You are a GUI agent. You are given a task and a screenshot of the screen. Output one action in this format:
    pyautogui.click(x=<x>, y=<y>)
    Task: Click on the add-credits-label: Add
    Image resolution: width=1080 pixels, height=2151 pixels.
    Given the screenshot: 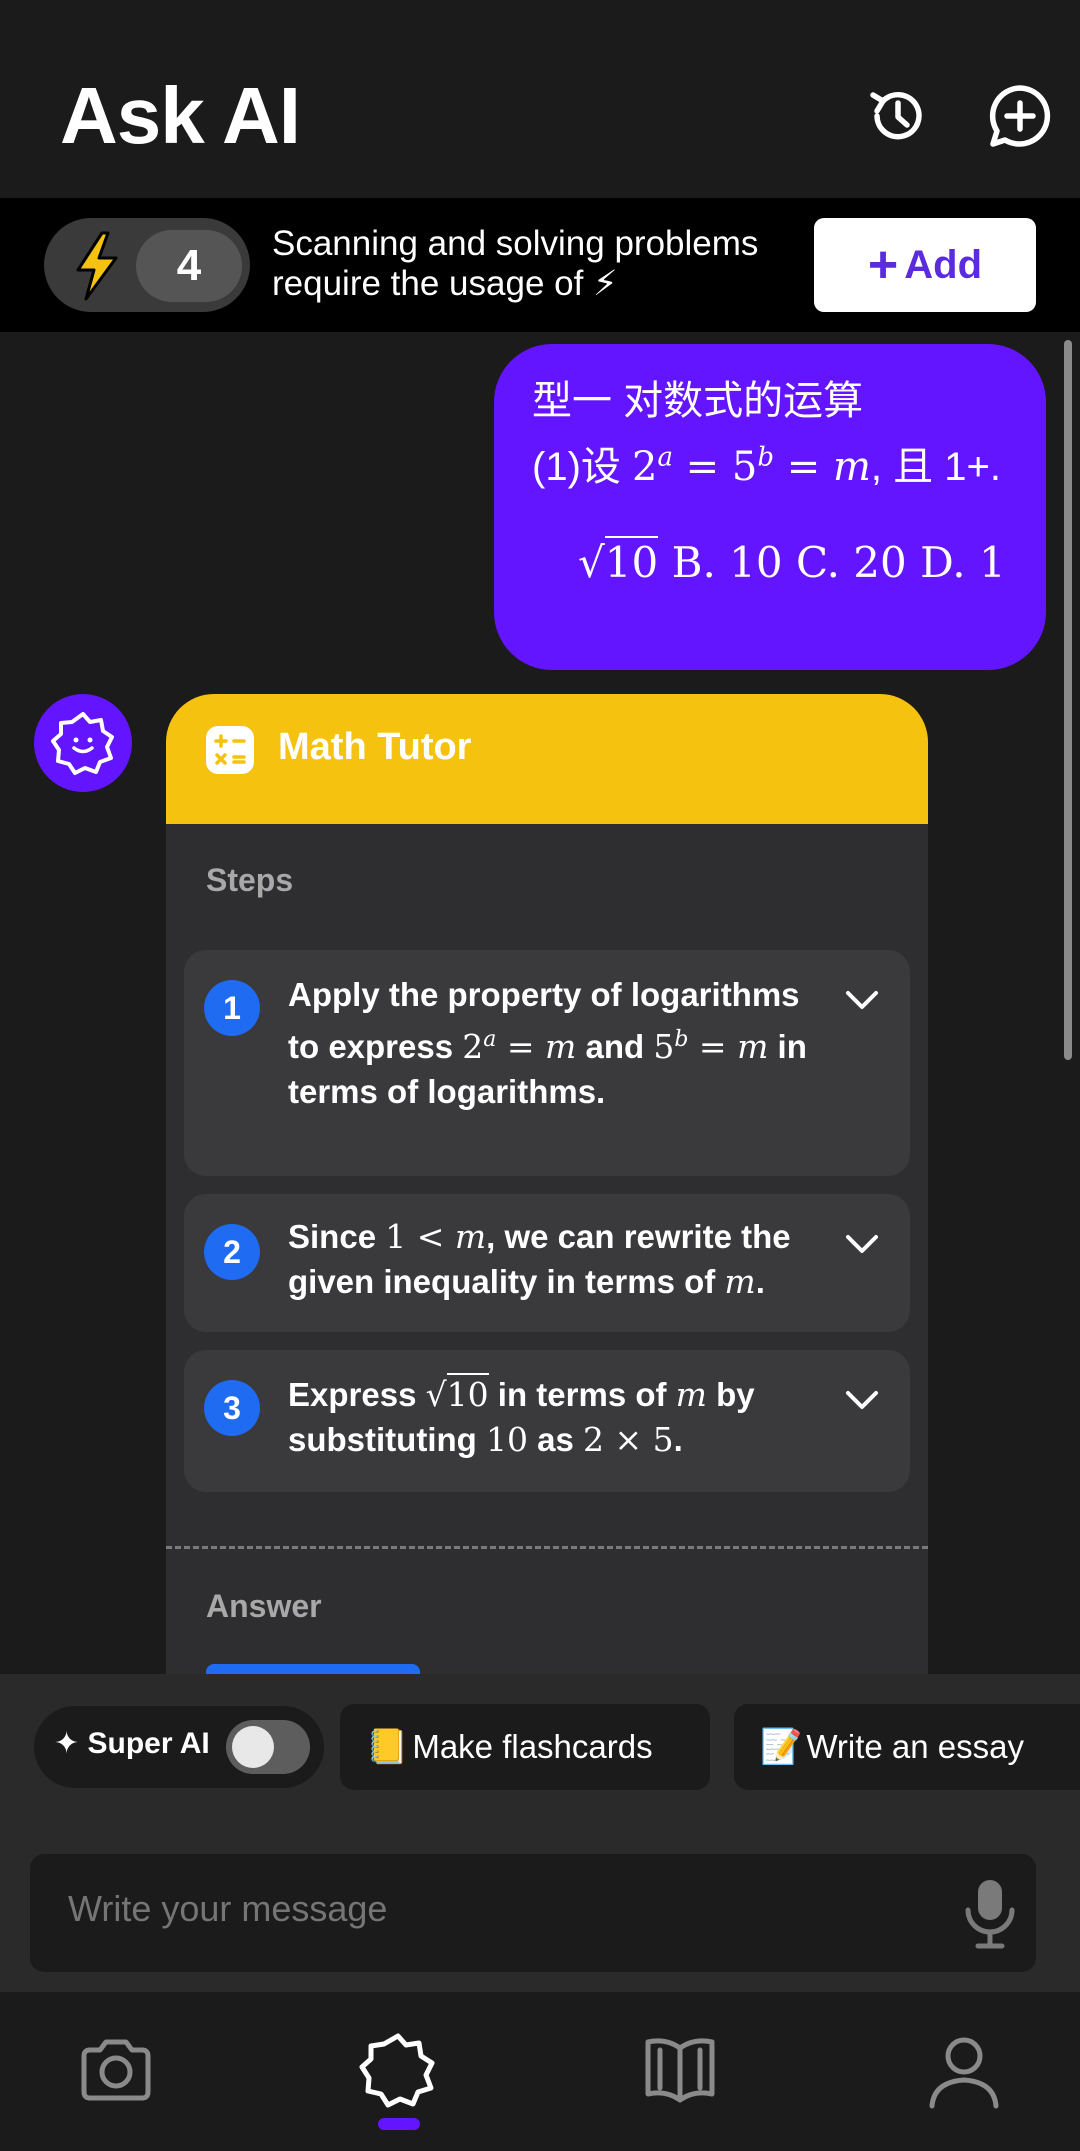 What is the action you would take?
    pyautogui.click(x=943, y=264)
    